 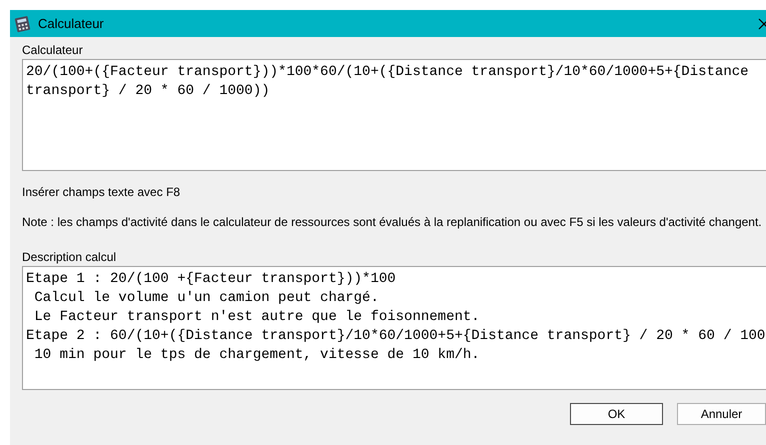 What do you see at coordinates (70, 257) in the screenshot?
I see `field-label: Description calcul` at bounding box center [70, 257].